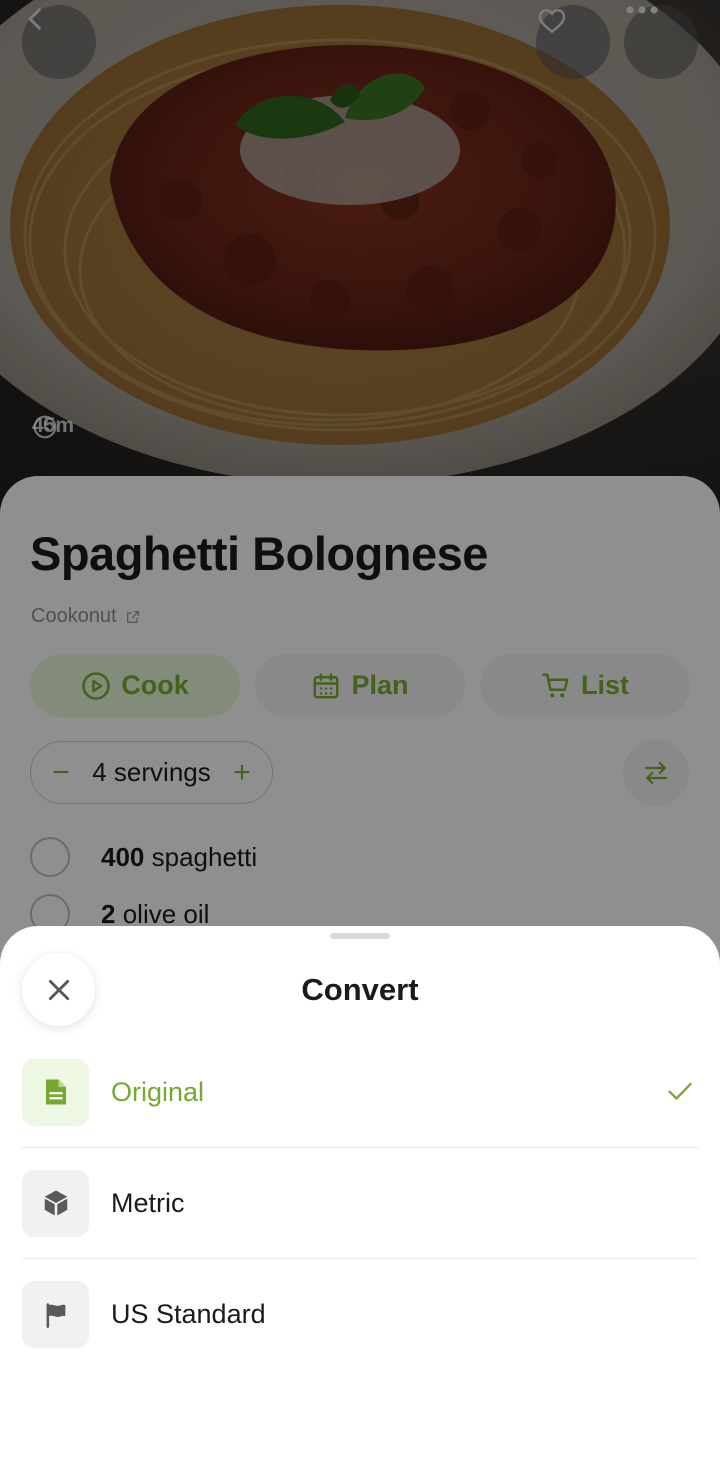 The width and height of the screenshot is (720, 1466). What do you see at coordinates (360, 989) in the screenshot?
I see `sheet-title: Convert` at bounding box center [360, 989].